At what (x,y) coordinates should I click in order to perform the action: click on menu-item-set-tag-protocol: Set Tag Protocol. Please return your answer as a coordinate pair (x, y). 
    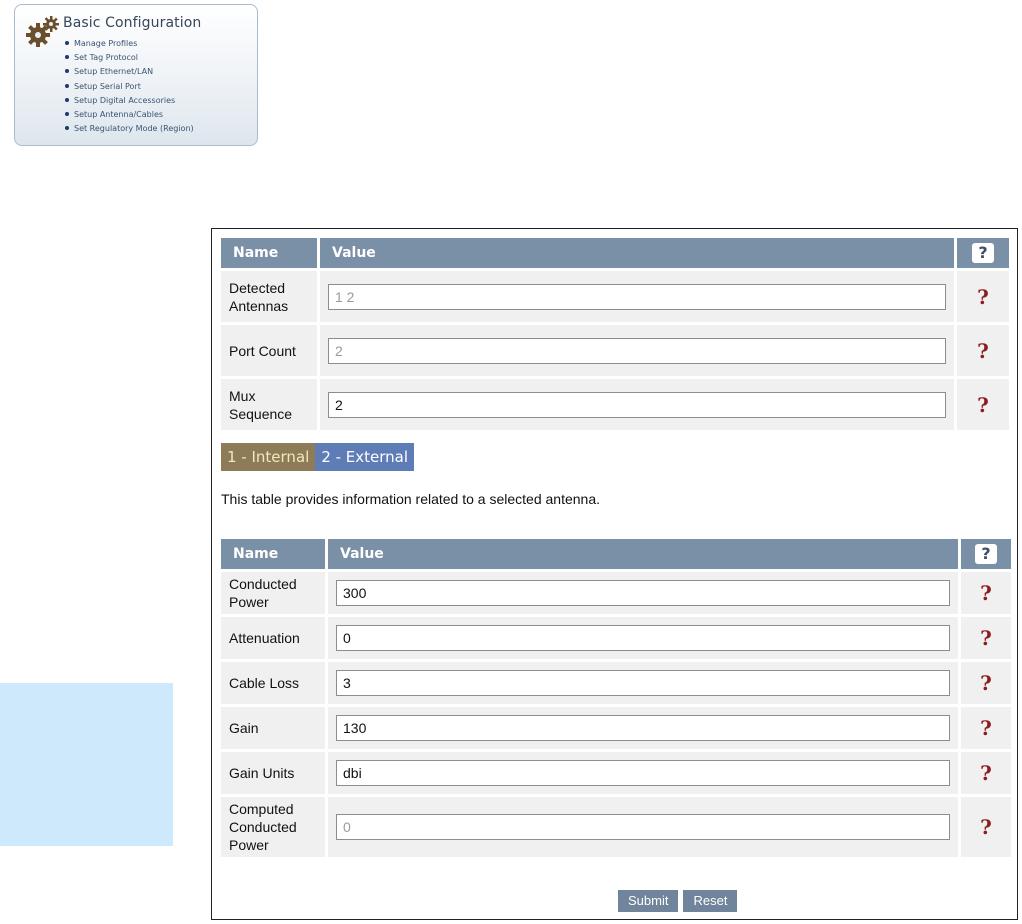
    Looking at the image, I should click on (129, 58).